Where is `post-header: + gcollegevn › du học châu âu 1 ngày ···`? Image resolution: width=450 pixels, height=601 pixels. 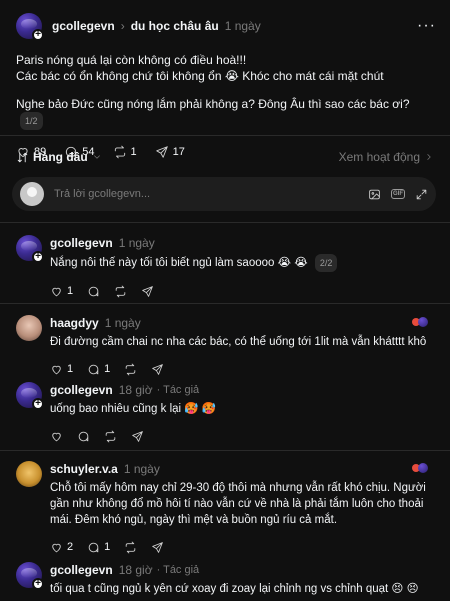
post-header: + gcollegevn › du học châu âu 1 ngày ··· is located at coordinates (226, 26).